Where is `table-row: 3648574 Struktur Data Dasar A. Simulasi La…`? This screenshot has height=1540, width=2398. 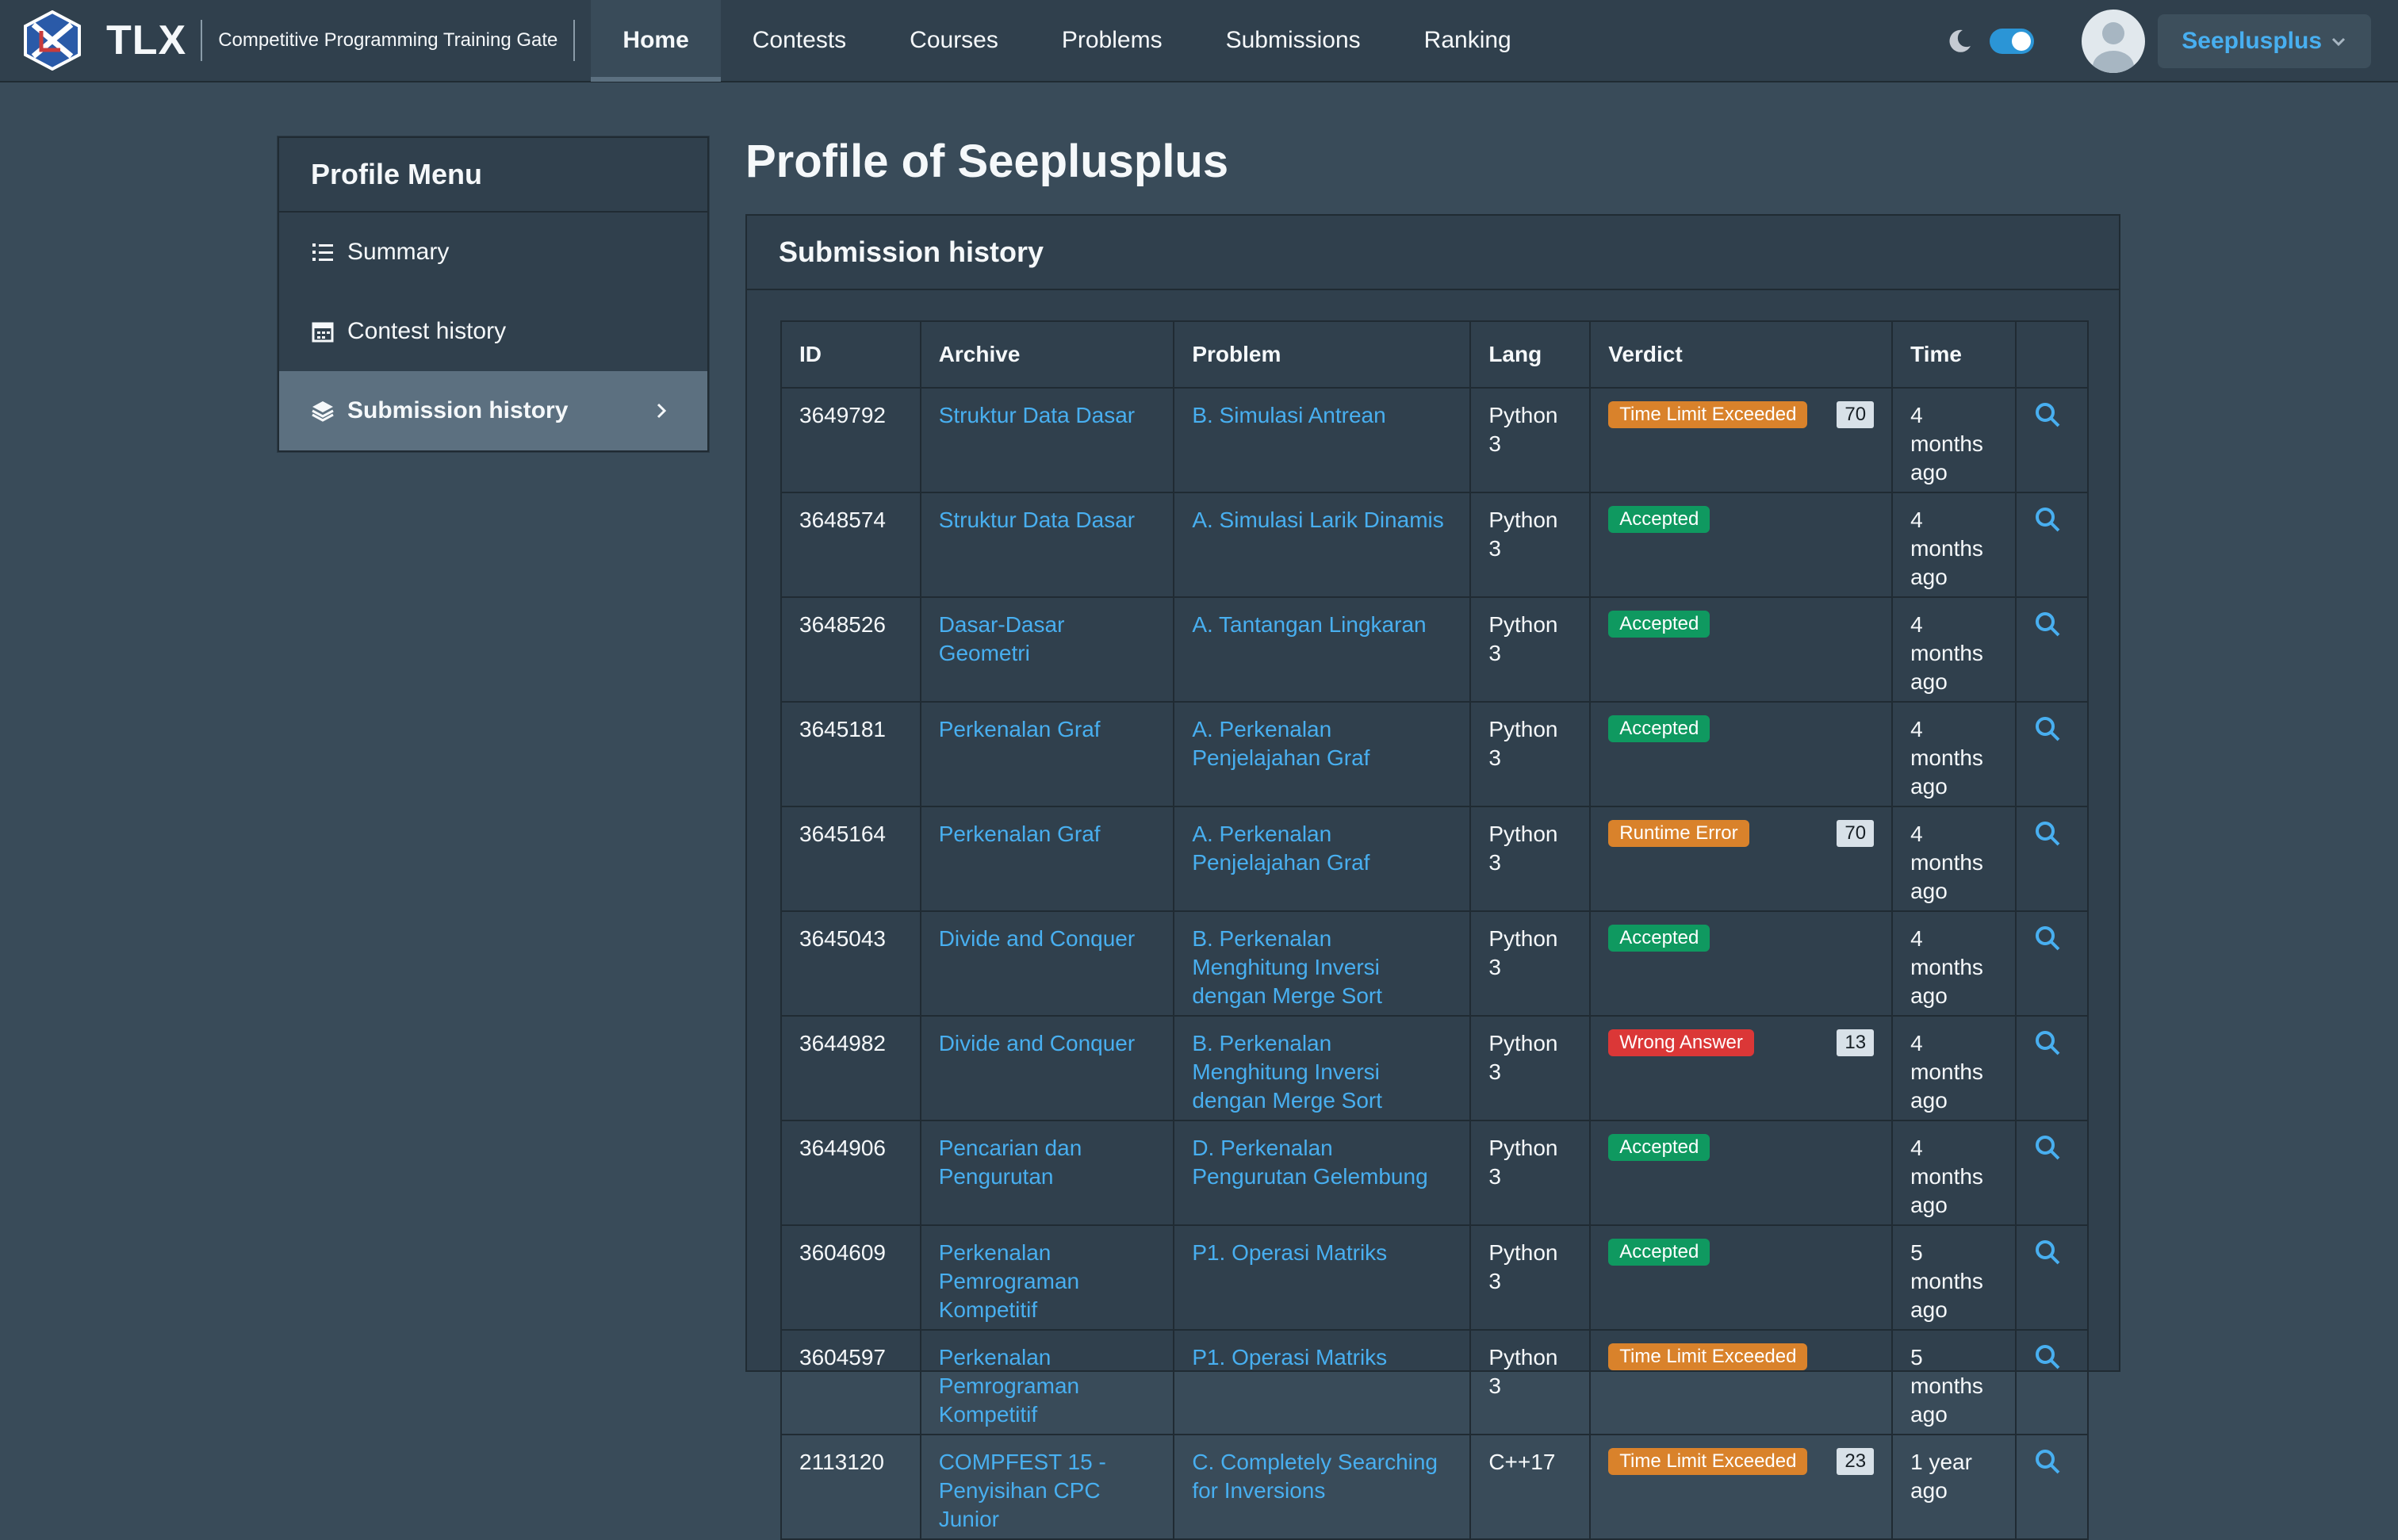 table-row: 3648574 Struktur Data Dasar A. Simulasi La… is located at coordinates (1435, 545).